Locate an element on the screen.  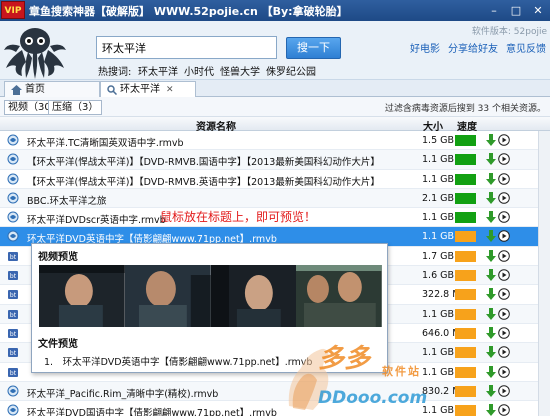
table-row: 环太平洋_Pacific.Rim_清晰中字(精校).rmvb 830.2 MB is located at coordinates (275, 391).